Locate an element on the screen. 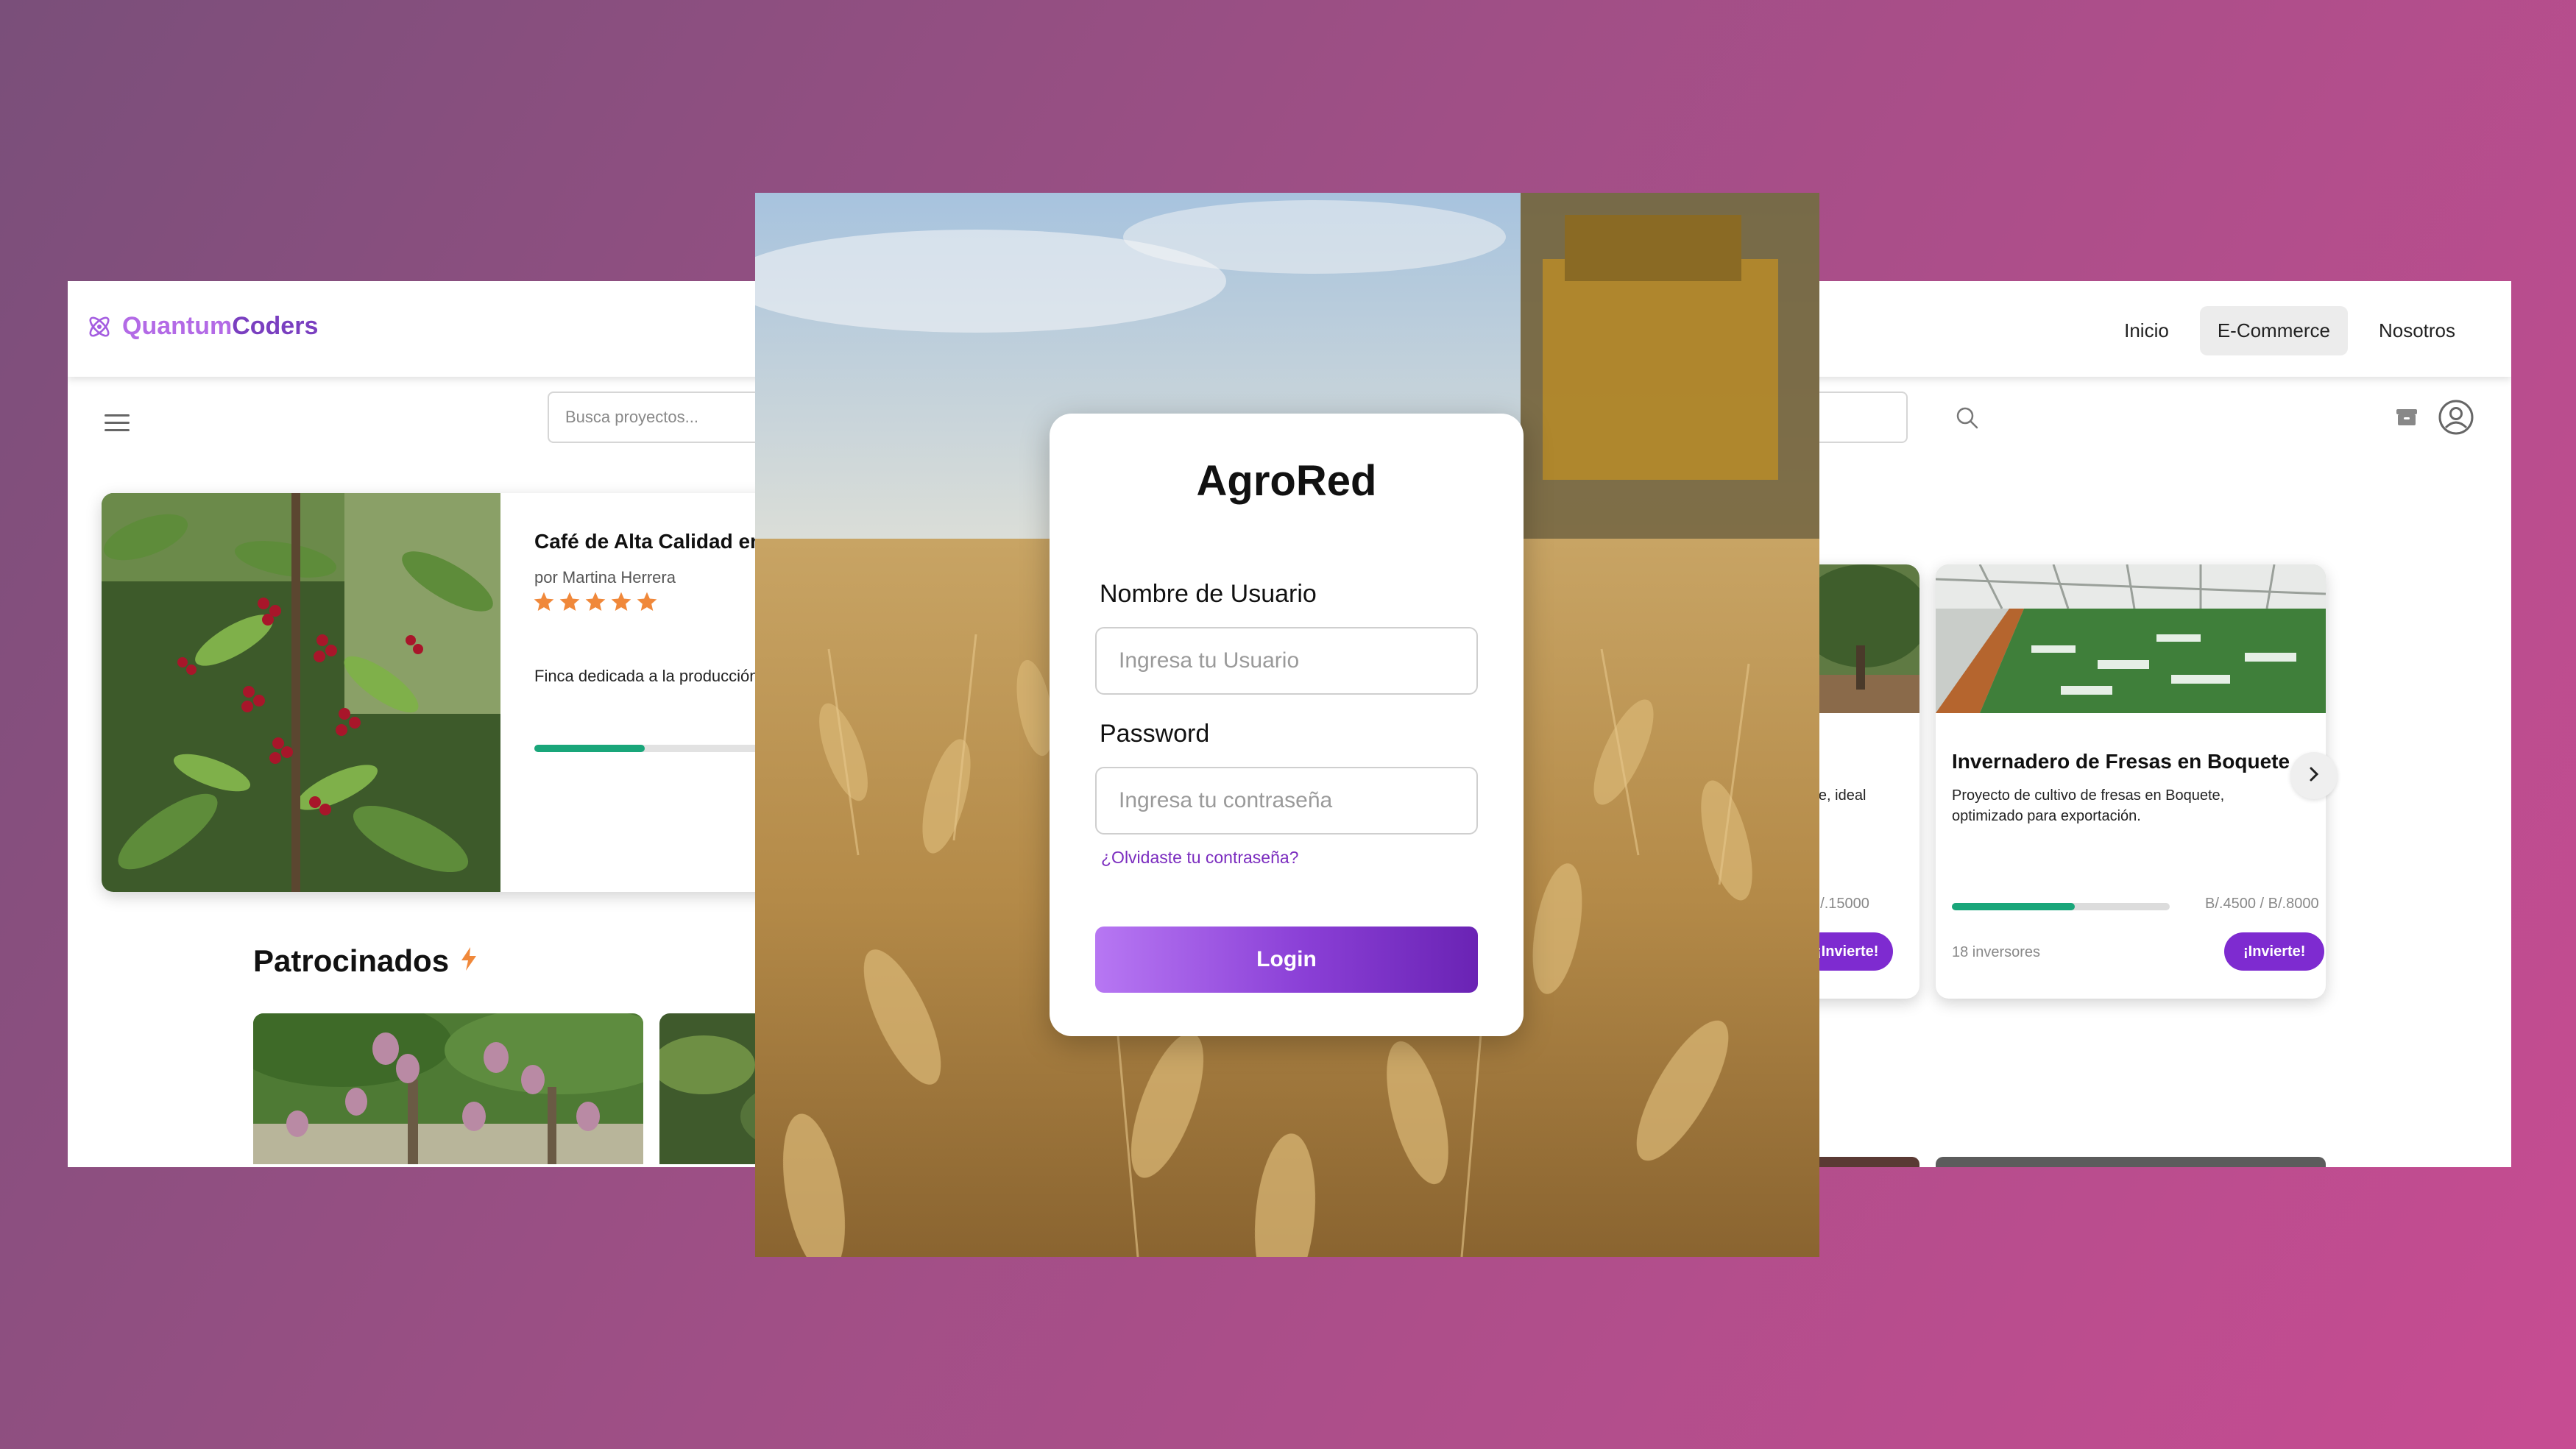 The image size is (2576, 1449). sponsored-heading: Patrocinados is located at coordinates (365, 961).